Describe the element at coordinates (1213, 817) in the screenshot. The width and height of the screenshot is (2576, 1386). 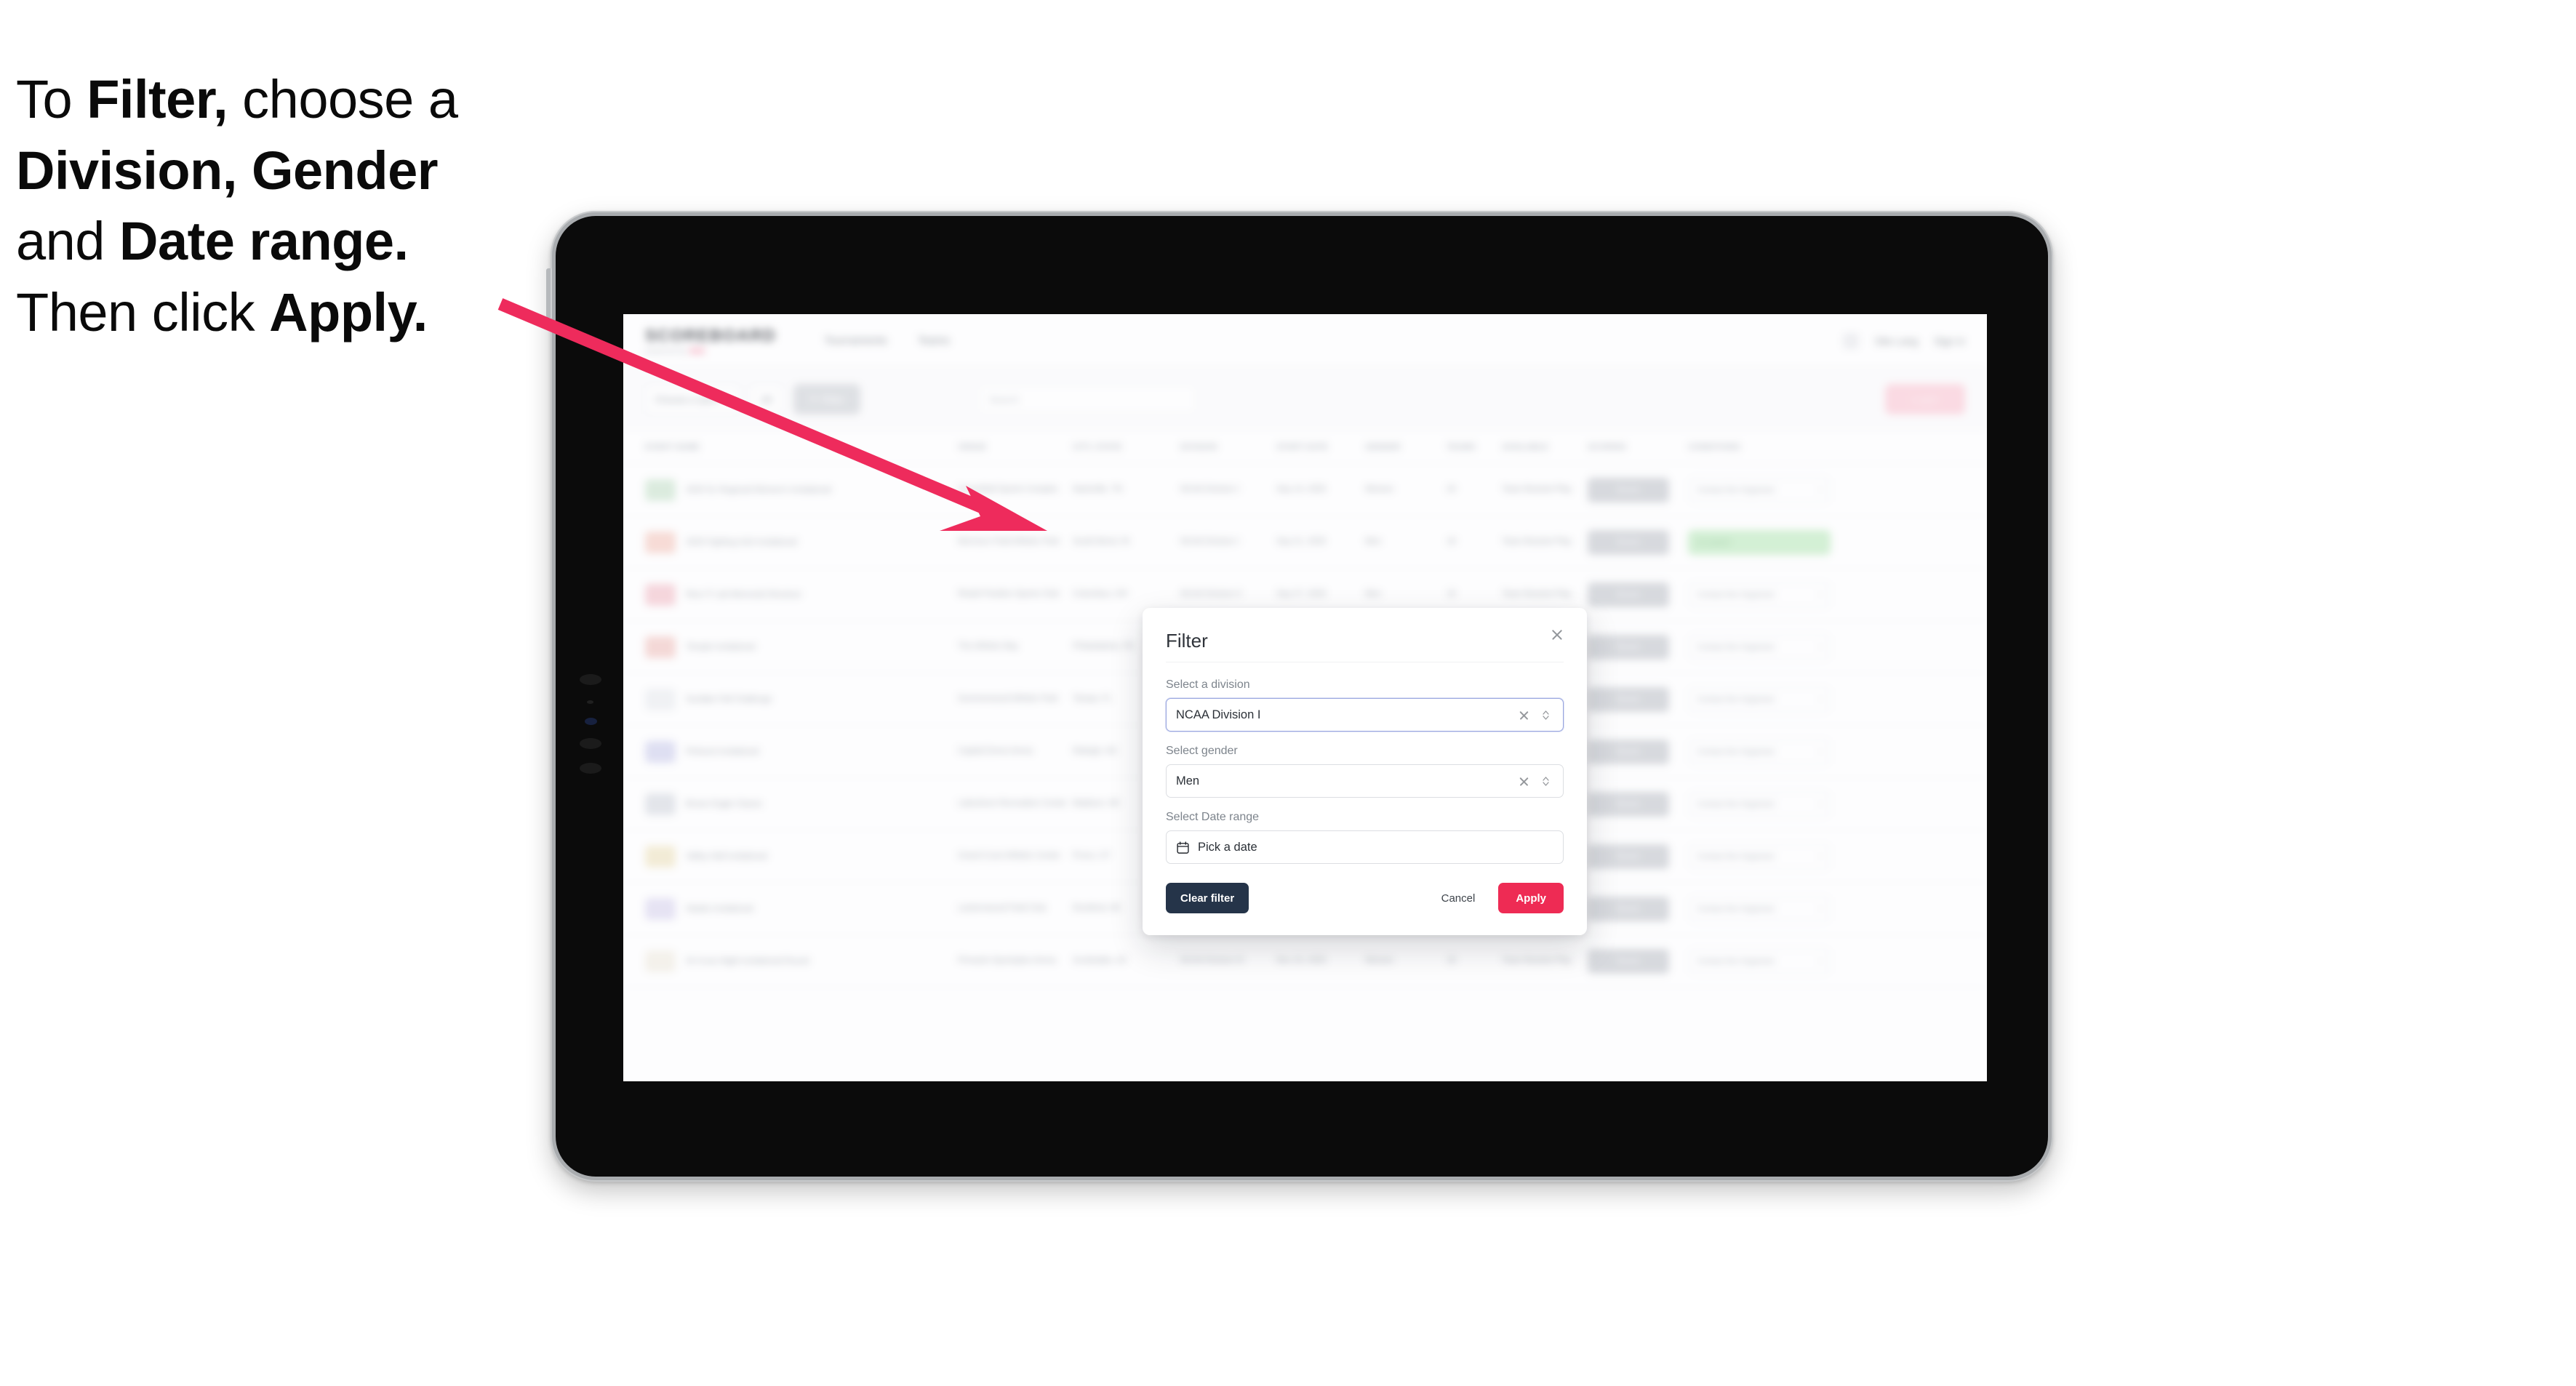
I see `date-range-label: Select Date range` at that location.